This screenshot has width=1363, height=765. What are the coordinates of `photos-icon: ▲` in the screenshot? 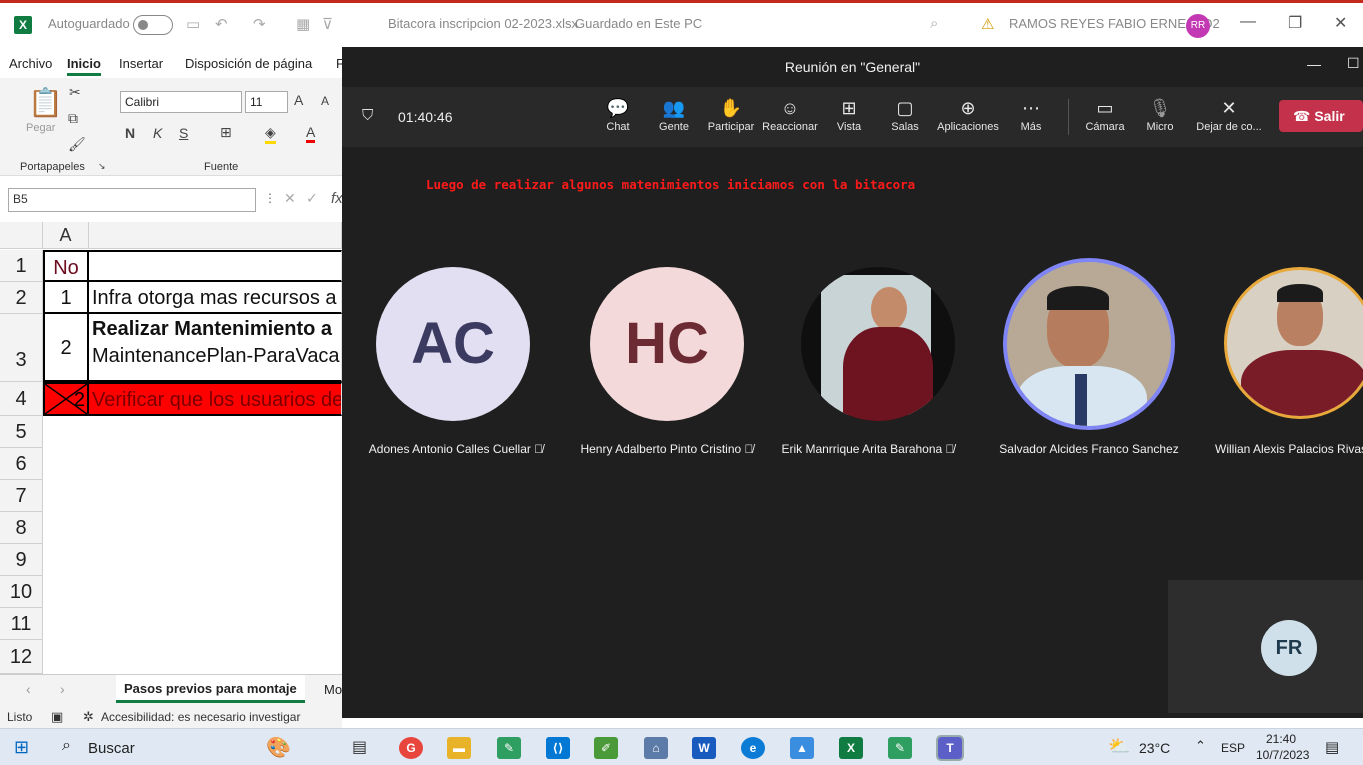 It's located at (802, 748).